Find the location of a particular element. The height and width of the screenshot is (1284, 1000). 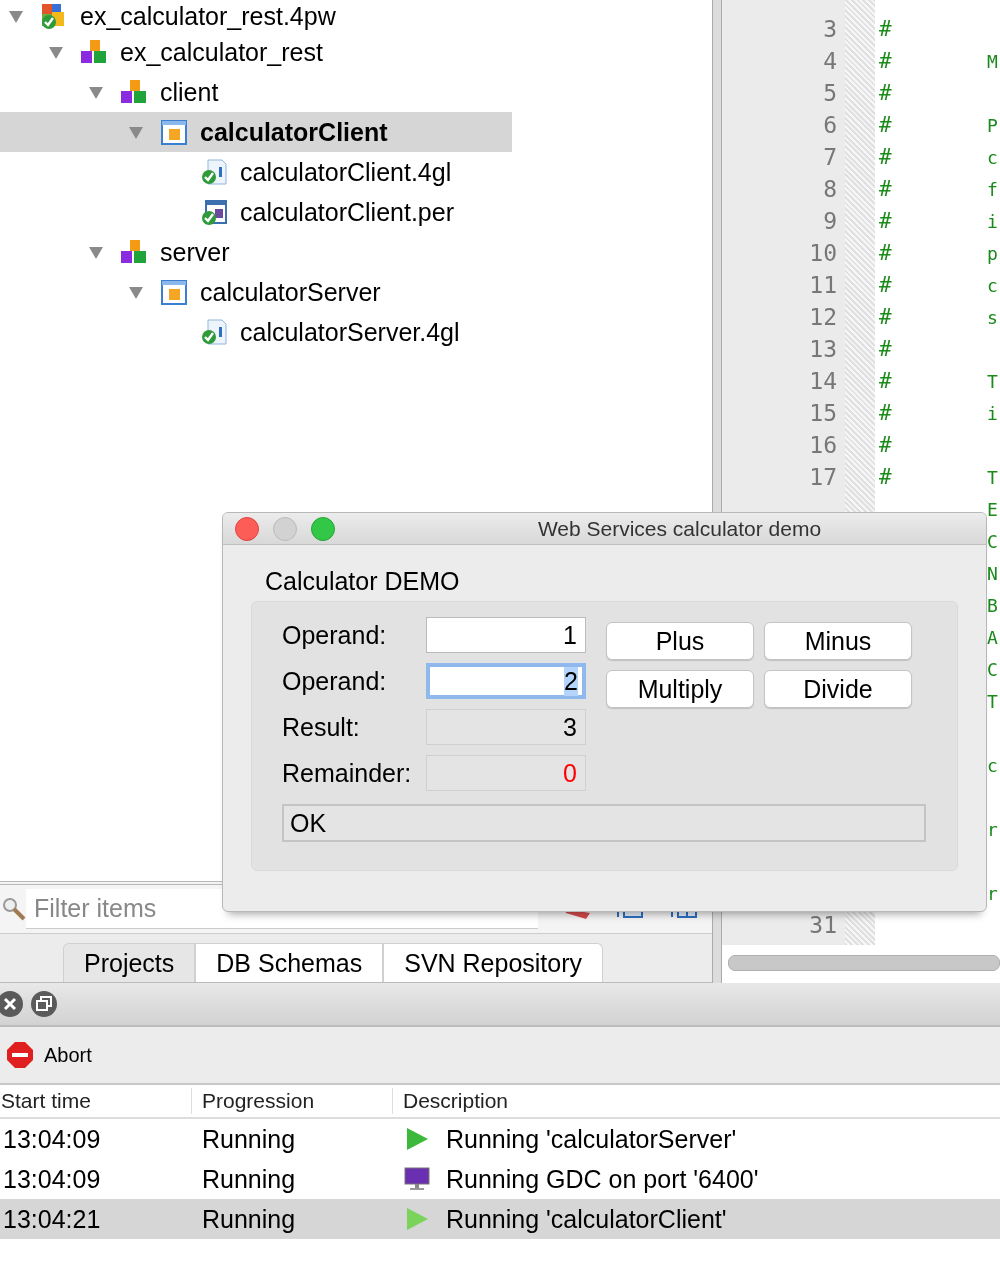

code-text: s is located at coordinates (992, 317).